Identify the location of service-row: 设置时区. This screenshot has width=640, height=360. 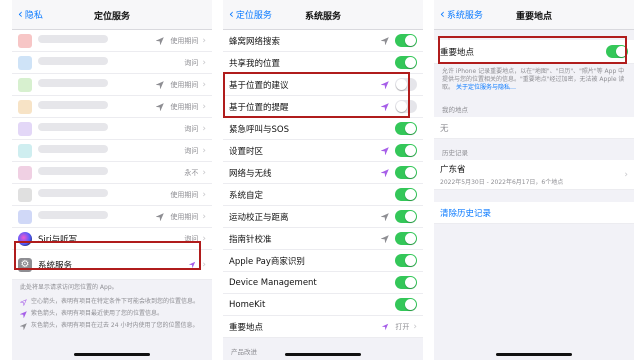
(323, 151).